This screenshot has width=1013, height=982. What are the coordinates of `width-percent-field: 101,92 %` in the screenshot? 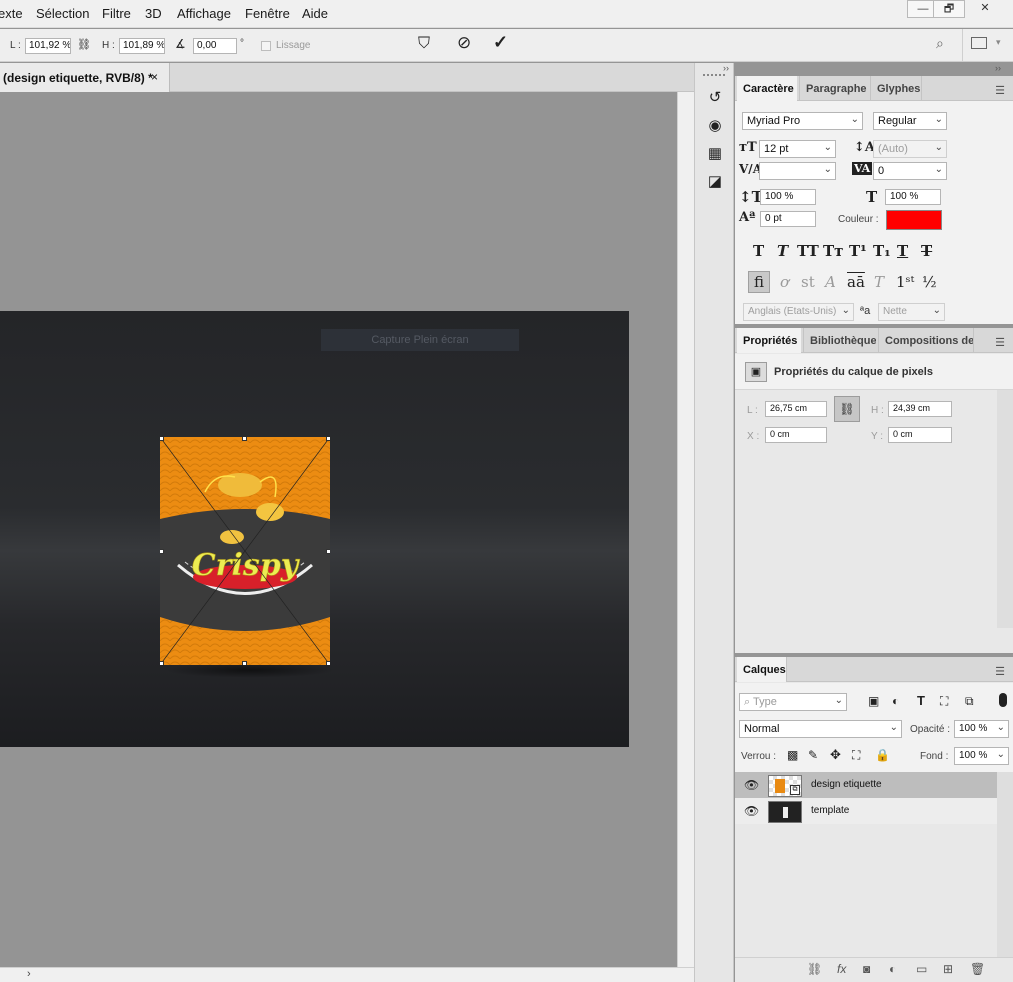 It's located at (48, 46).